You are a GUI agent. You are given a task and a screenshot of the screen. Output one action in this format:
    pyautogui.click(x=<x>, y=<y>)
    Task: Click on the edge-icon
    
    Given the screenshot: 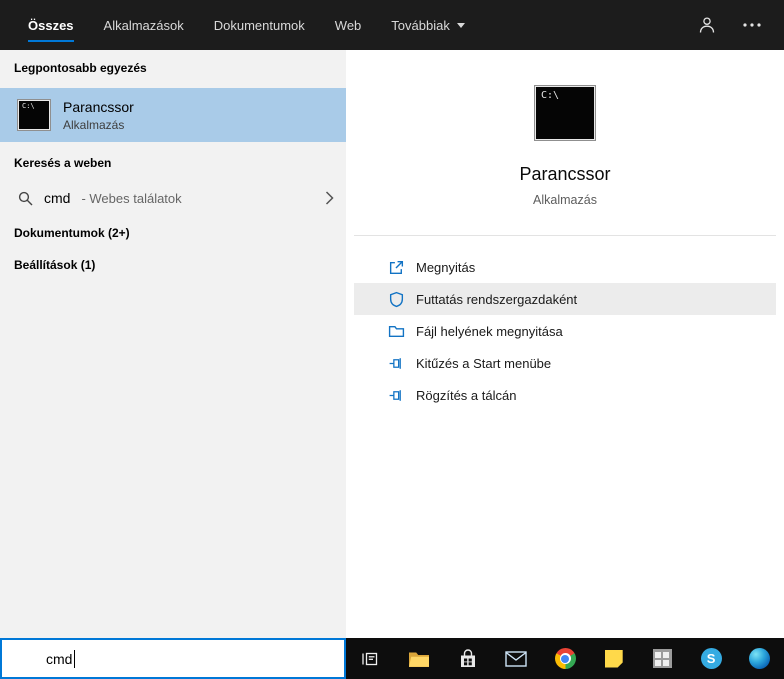 What is the action you would take?
    pyautogui.click(x=760, y=658)
    